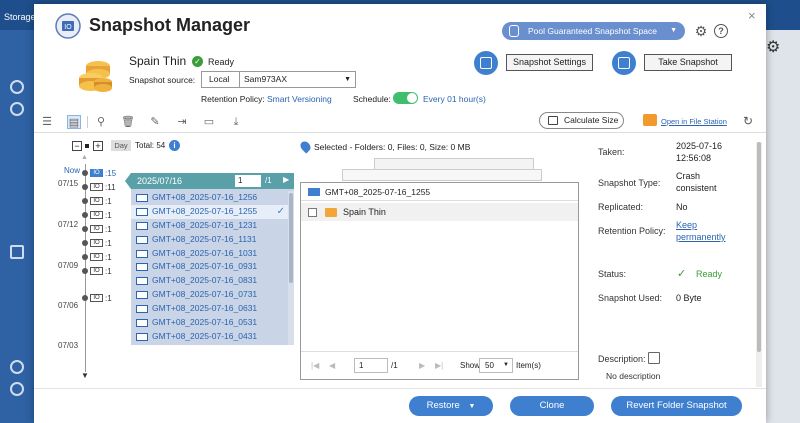  What do you see at coordinates (650, 120) in the screenshot?
I see `file-station-icon` at bounding box center [650, 120].